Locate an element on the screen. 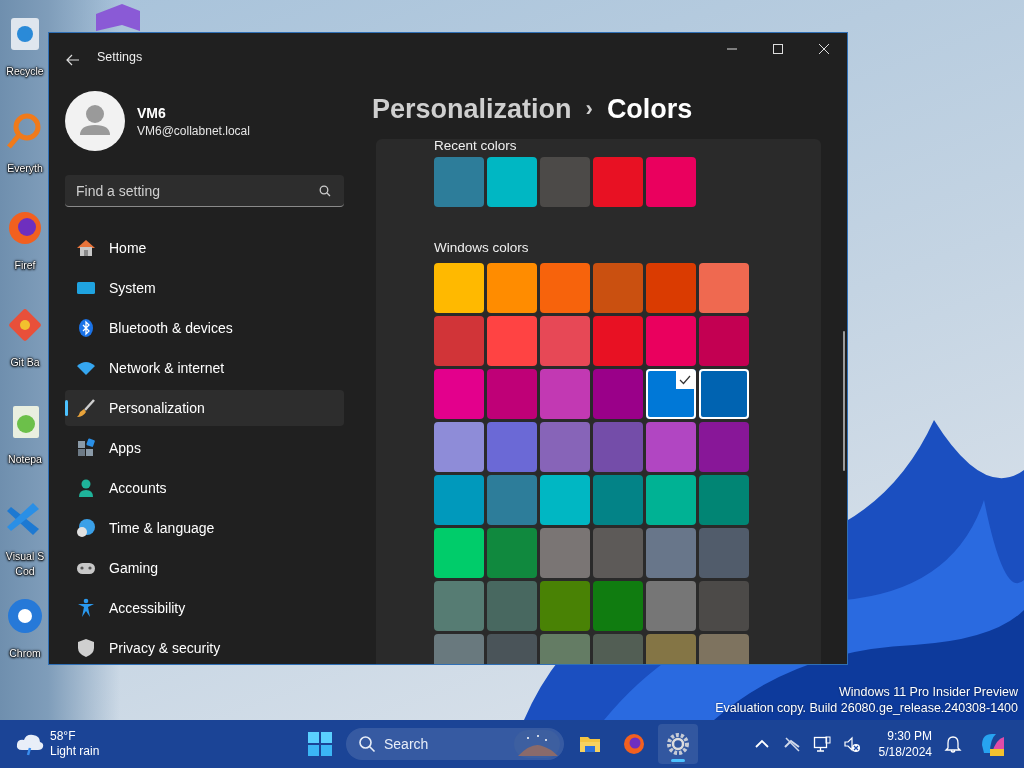  speaker-muted-icon is located at coordinates (851, 744).